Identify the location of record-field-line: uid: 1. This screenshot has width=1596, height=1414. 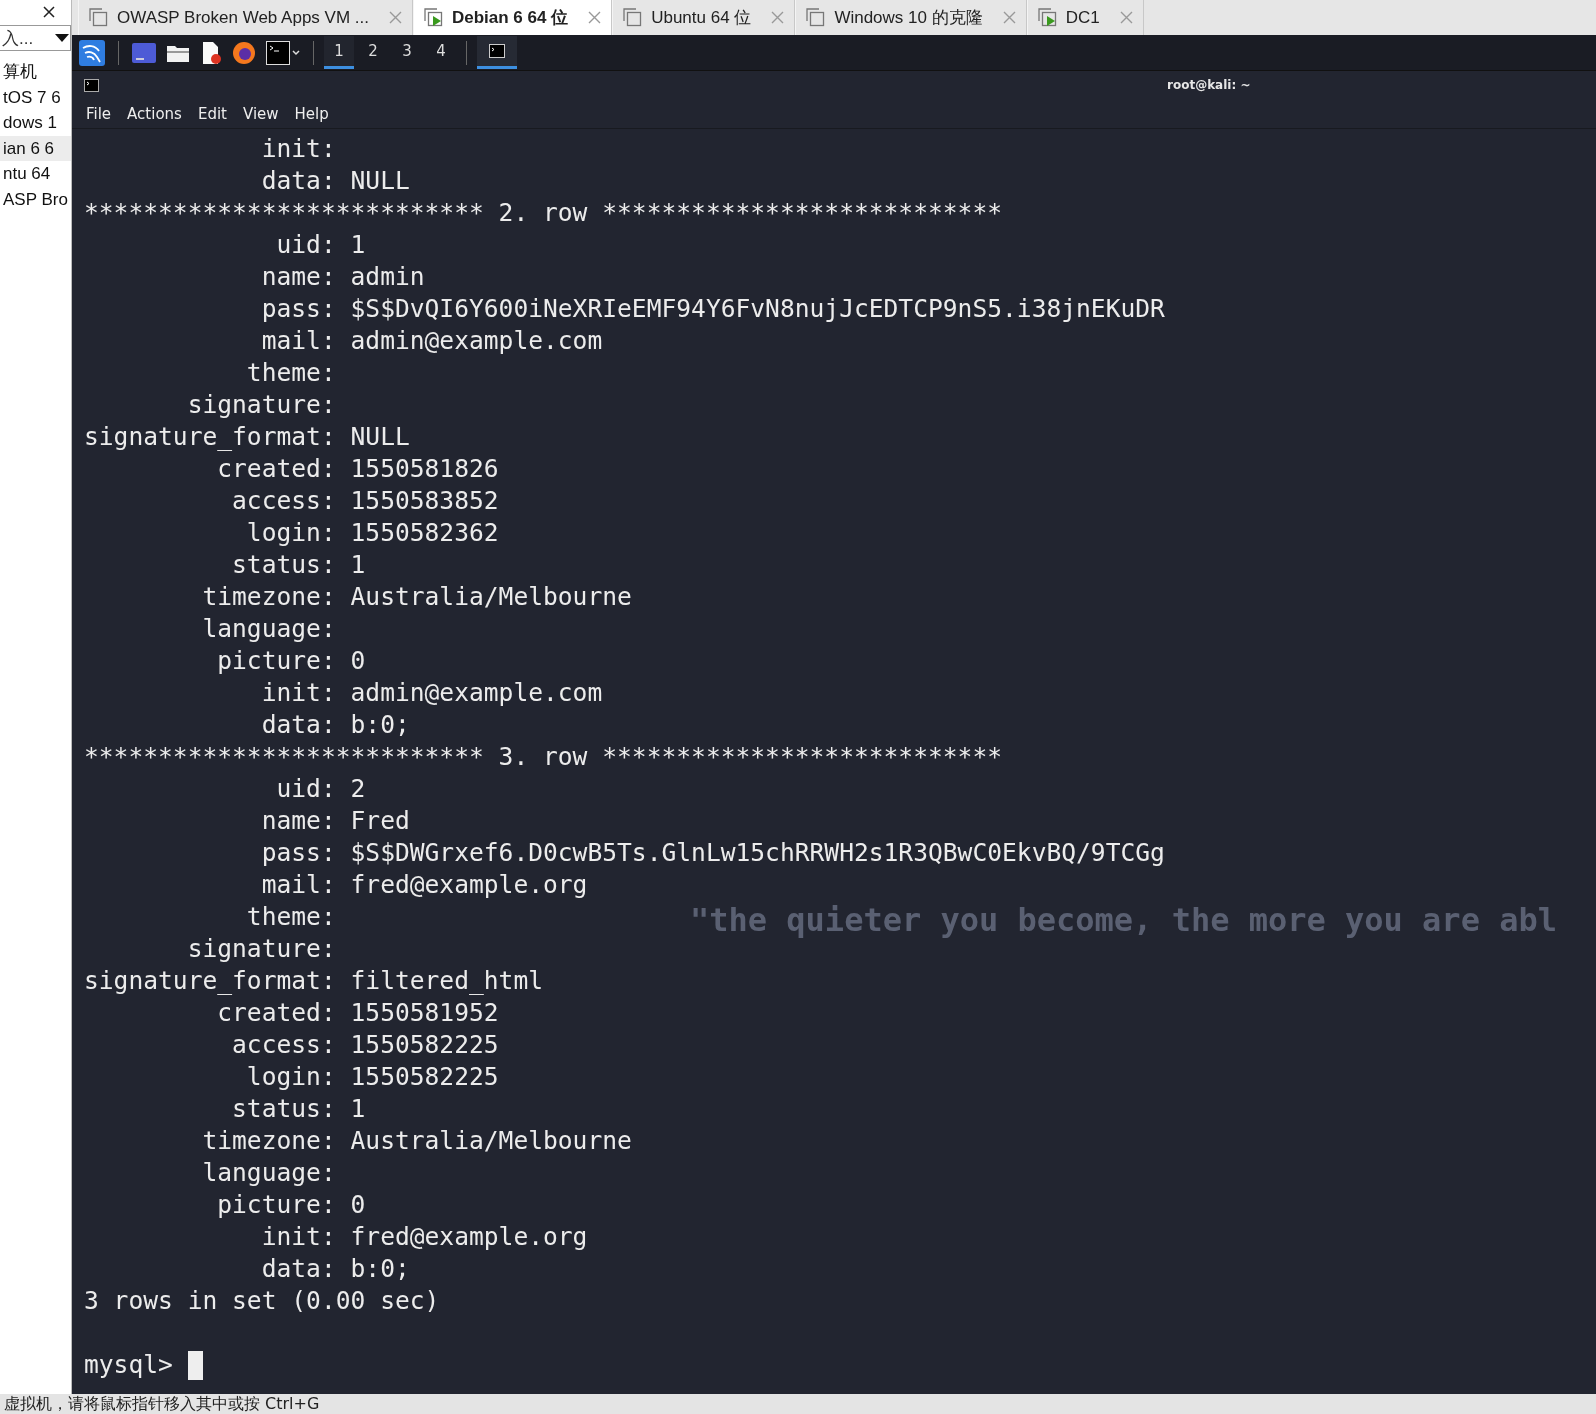
(320, 245).